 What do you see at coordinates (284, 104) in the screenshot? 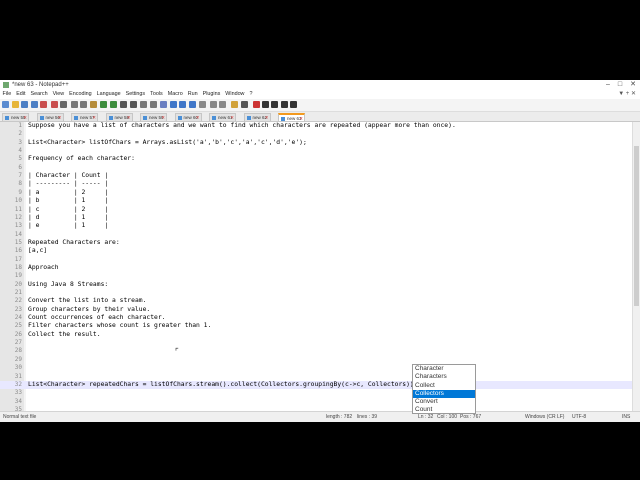
I see `run-macro-multiple-icon` at bounding box center [284, 104].